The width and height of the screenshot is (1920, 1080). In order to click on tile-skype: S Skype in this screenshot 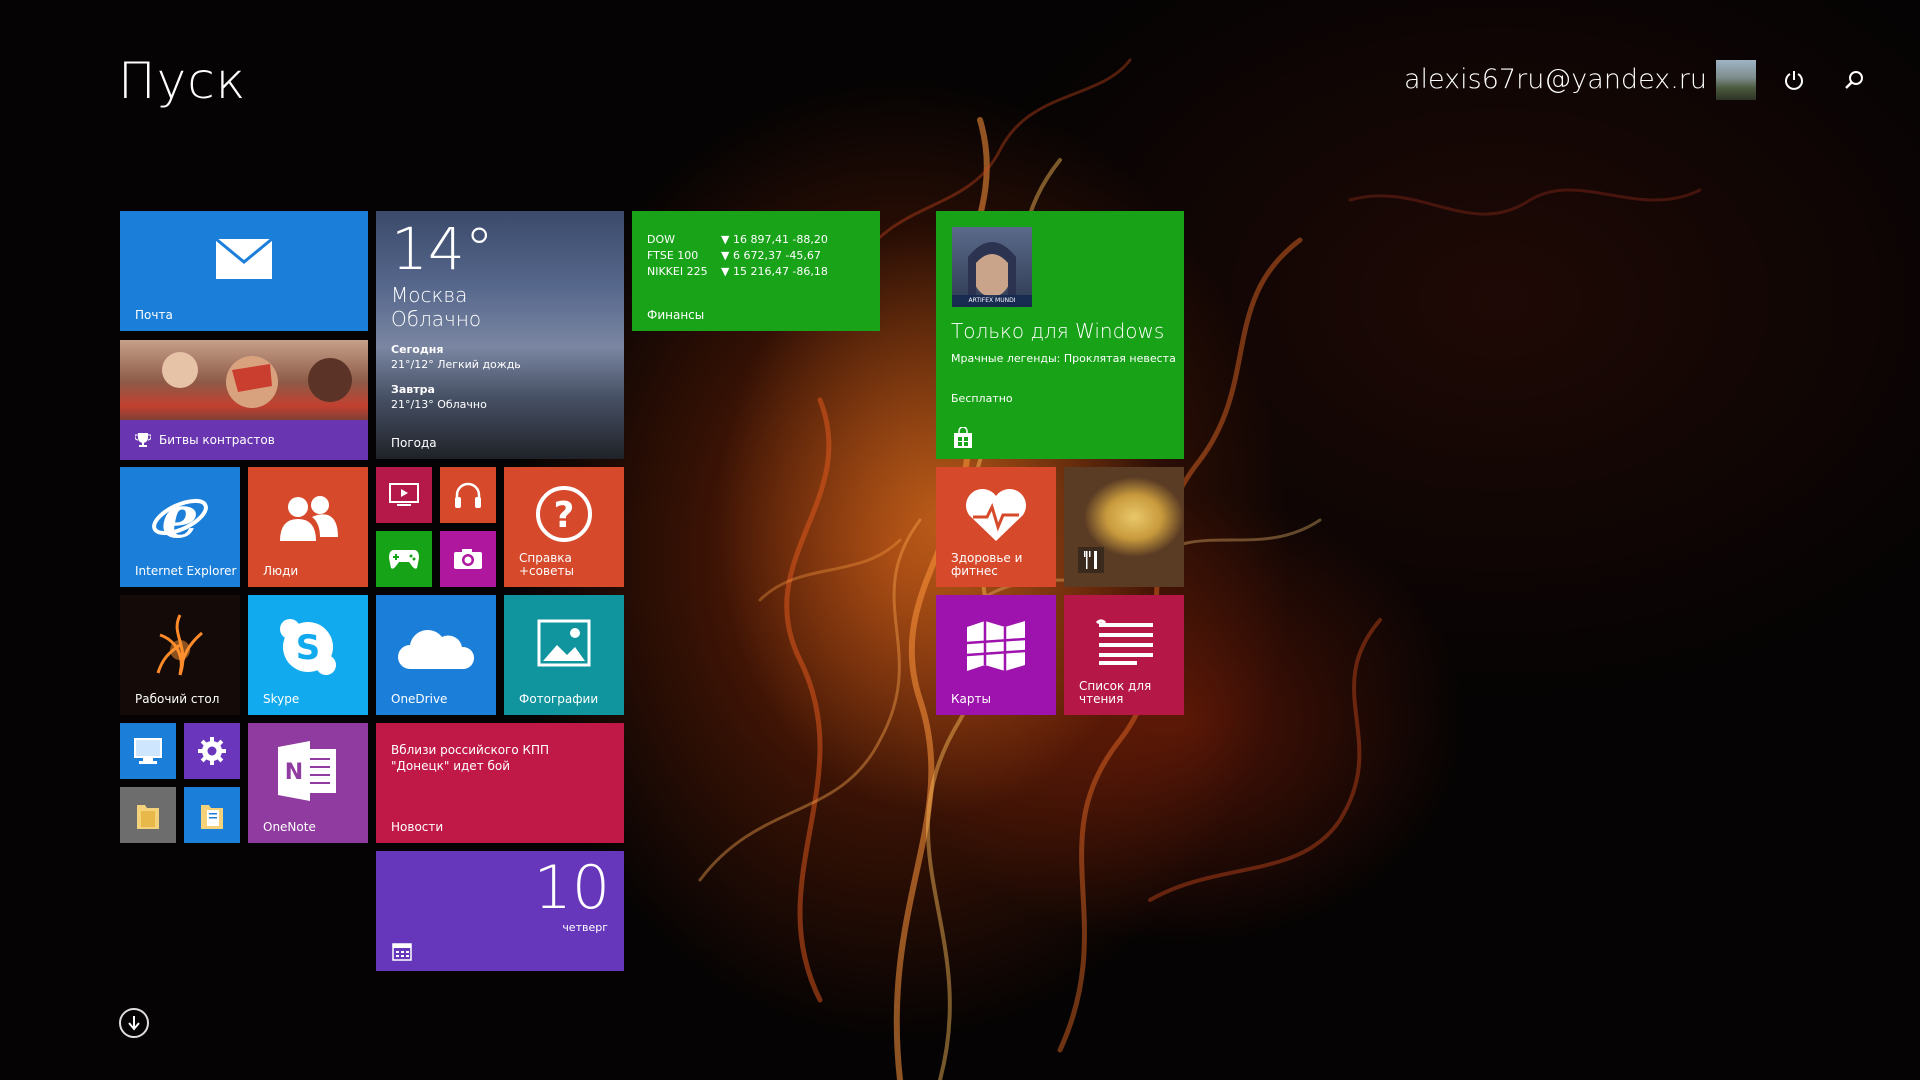, I will do `click(308, 655)`.